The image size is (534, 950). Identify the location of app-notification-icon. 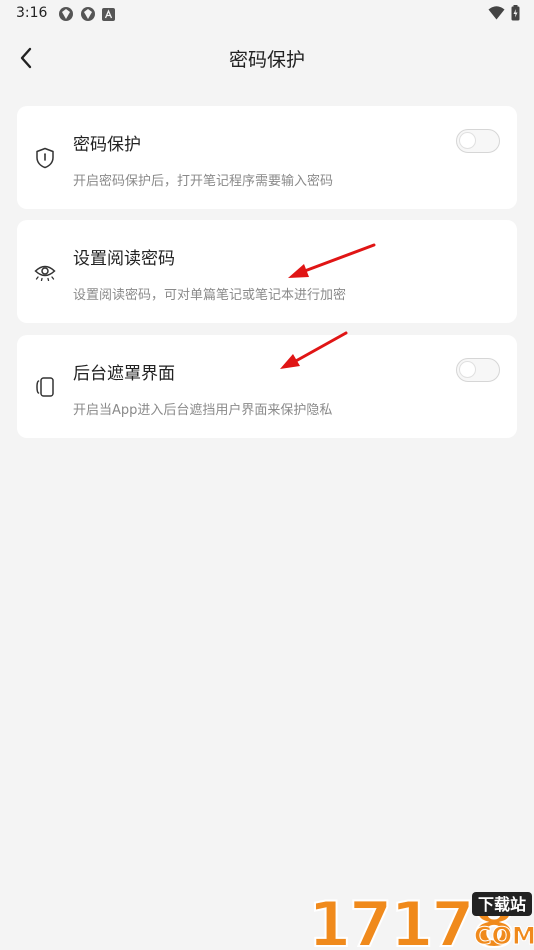
(108, 14).